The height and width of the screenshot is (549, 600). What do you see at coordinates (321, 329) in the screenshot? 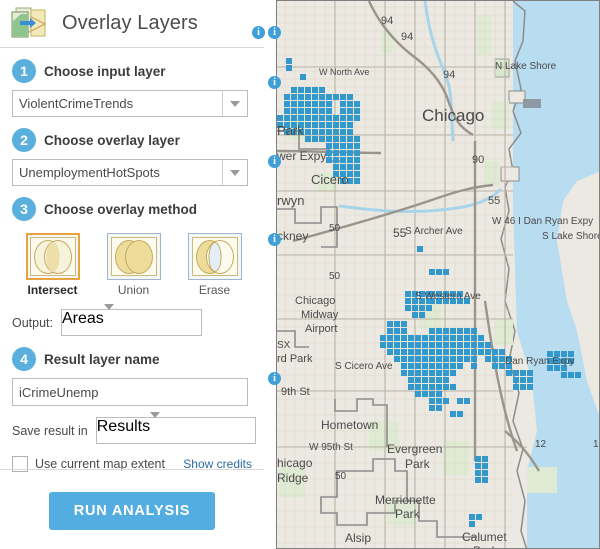
I see `map-label: Airport` at bounding box center [321, 329].